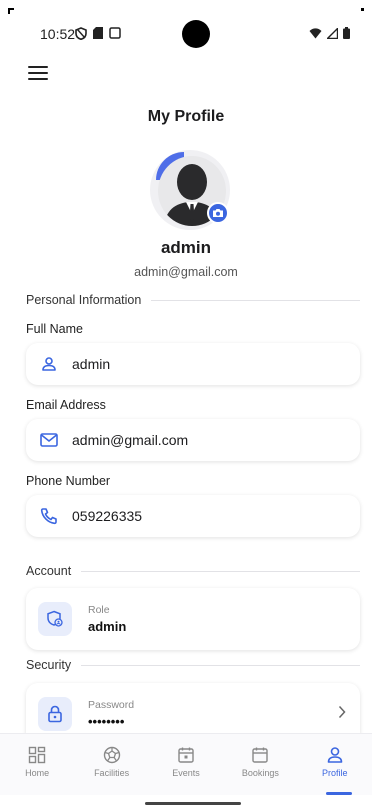  What do you see at coordinates (66, 405) in the screenshot?
I see `email-label: Email Address` at bounding box center [66, 405].